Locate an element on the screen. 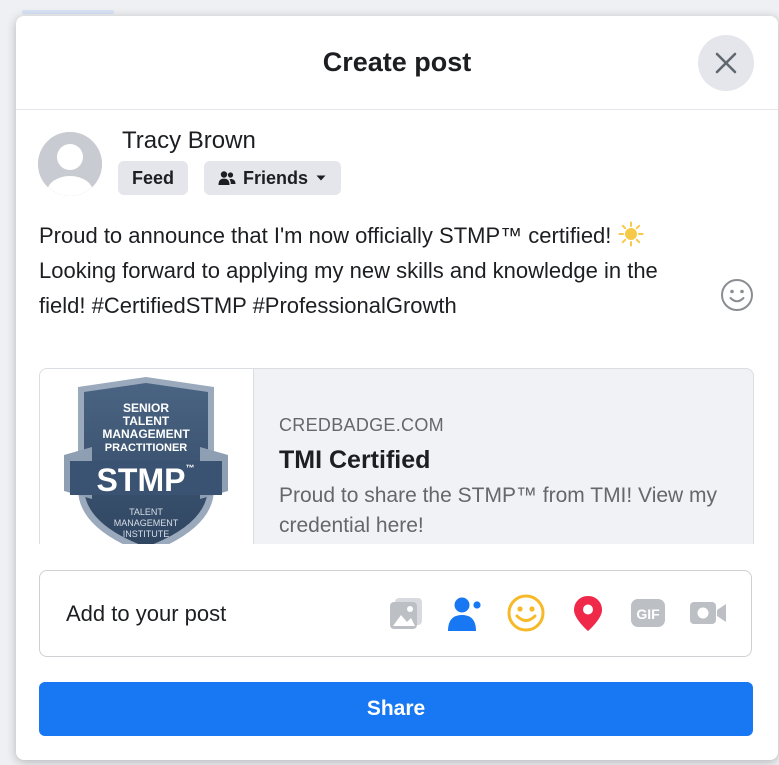 Image resolution: width=779 pixels, height=765 pixels. dialog-header: Create post is located at coordinates (397, 63).